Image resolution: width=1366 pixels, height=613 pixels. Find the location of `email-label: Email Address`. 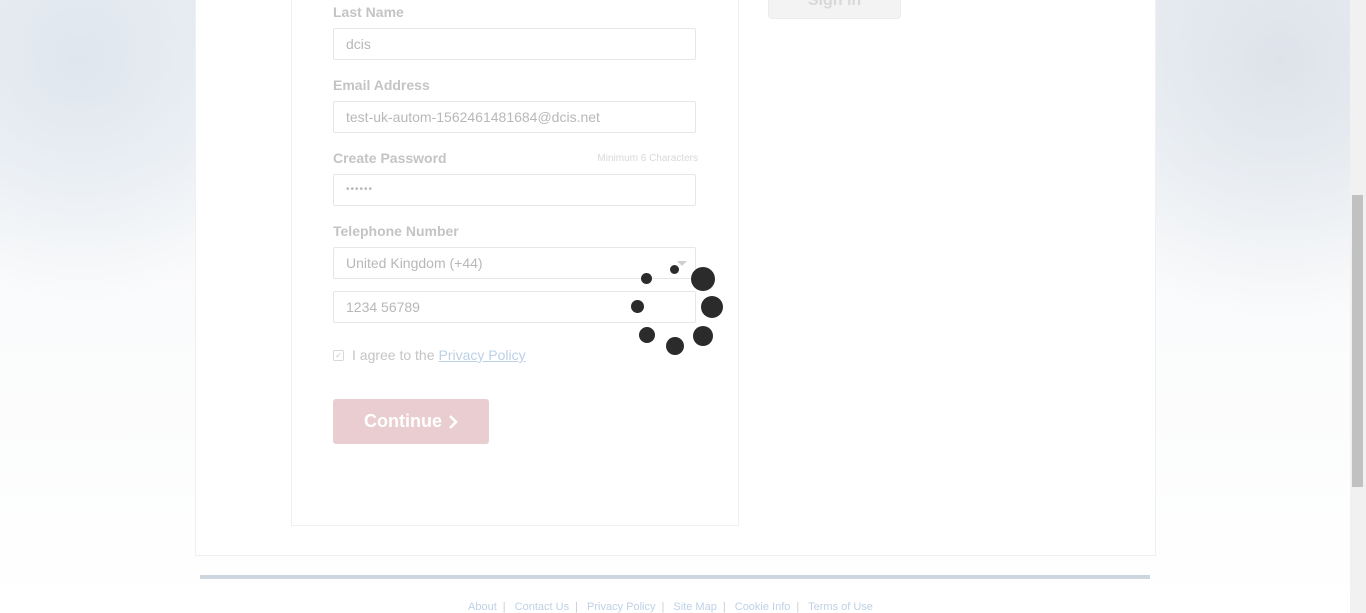

email-label: Email Address is located at coordinates (381, 85).